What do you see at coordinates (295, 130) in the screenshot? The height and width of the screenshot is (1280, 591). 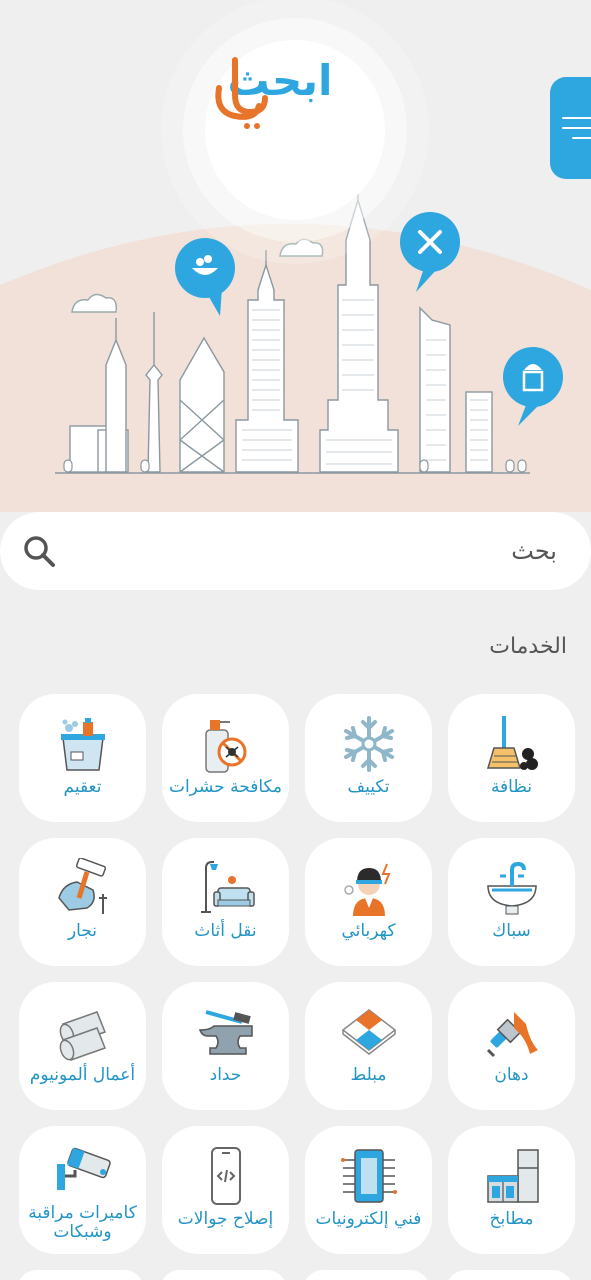 I see `app-logo: ابحث` at bounding box center [295, 130].